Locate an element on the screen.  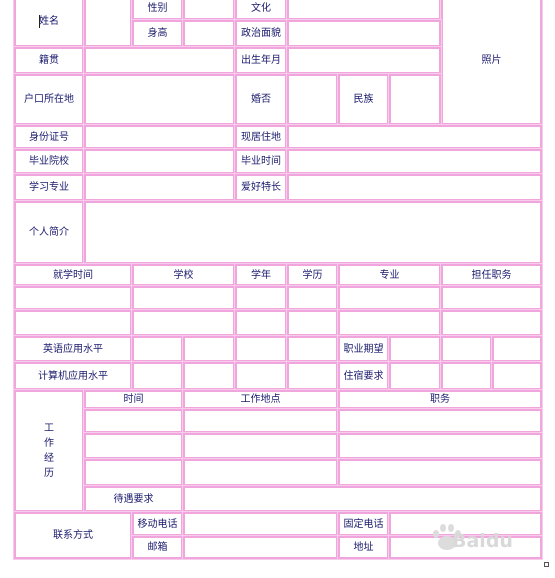
edu-header-time-label: 就学时间 is located at coordinates (73, 275).